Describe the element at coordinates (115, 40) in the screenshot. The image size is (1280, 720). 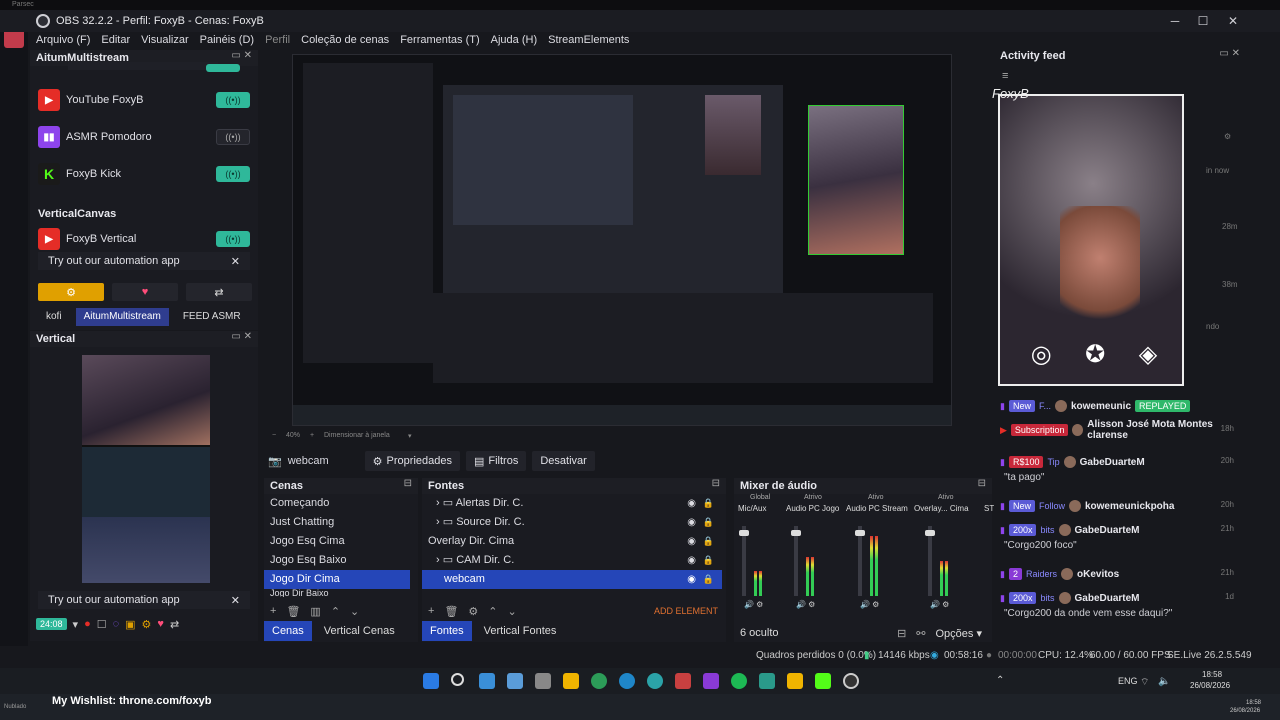
I see `menu-editar: Editar` at that location.